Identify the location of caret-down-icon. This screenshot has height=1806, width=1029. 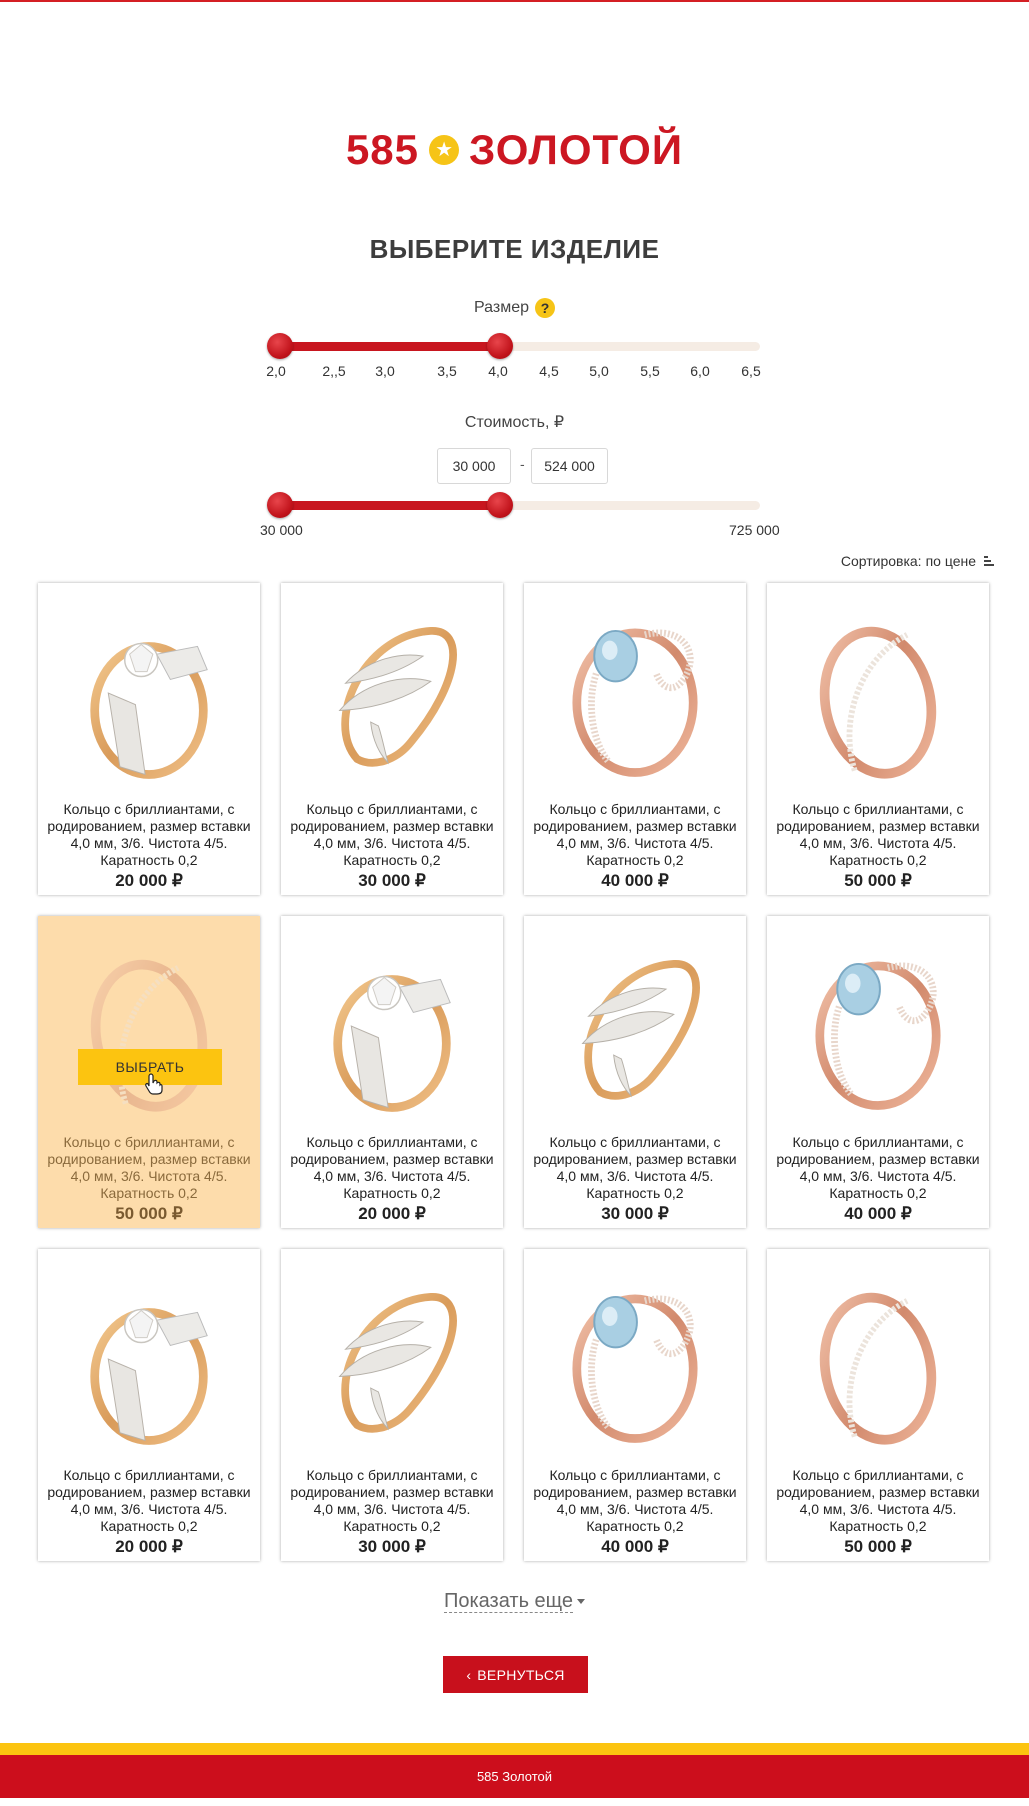
(581, 1602).